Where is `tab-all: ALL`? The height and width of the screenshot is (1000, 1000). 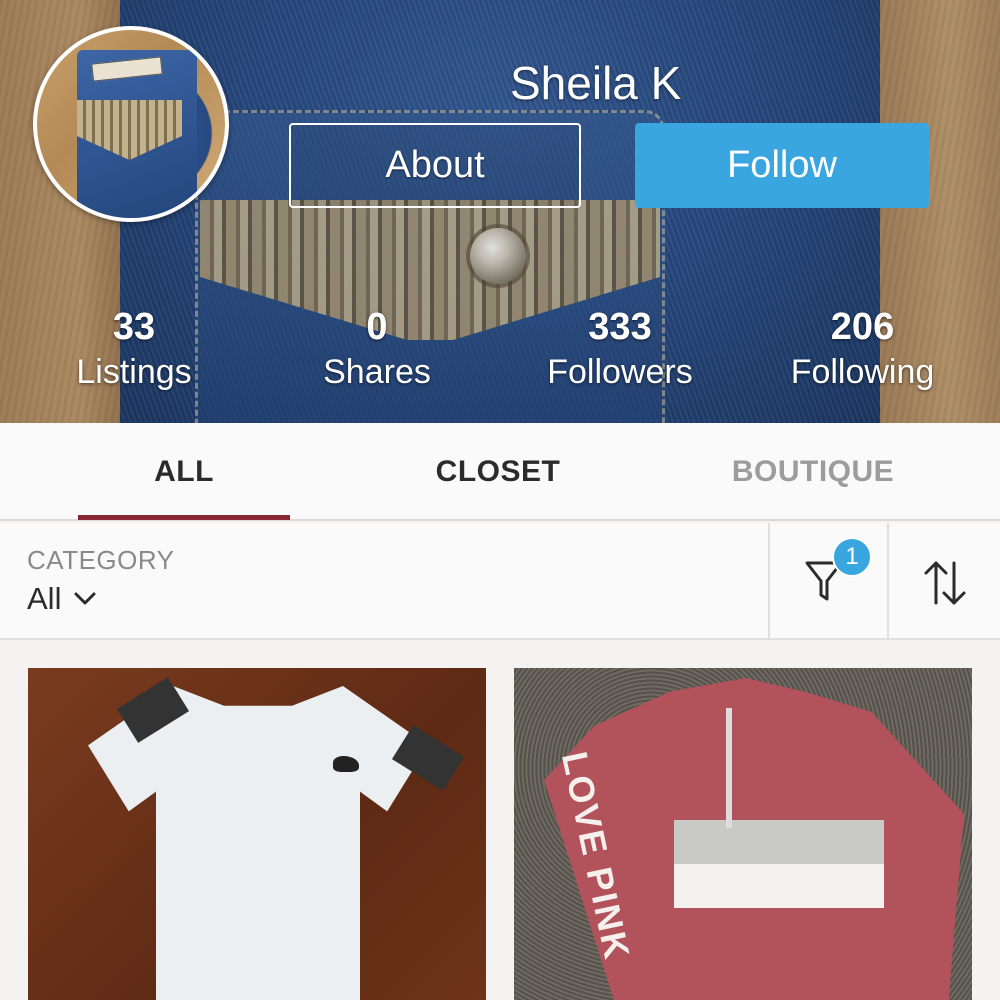 tab-all: ALL is located at coordinates (184, 472).